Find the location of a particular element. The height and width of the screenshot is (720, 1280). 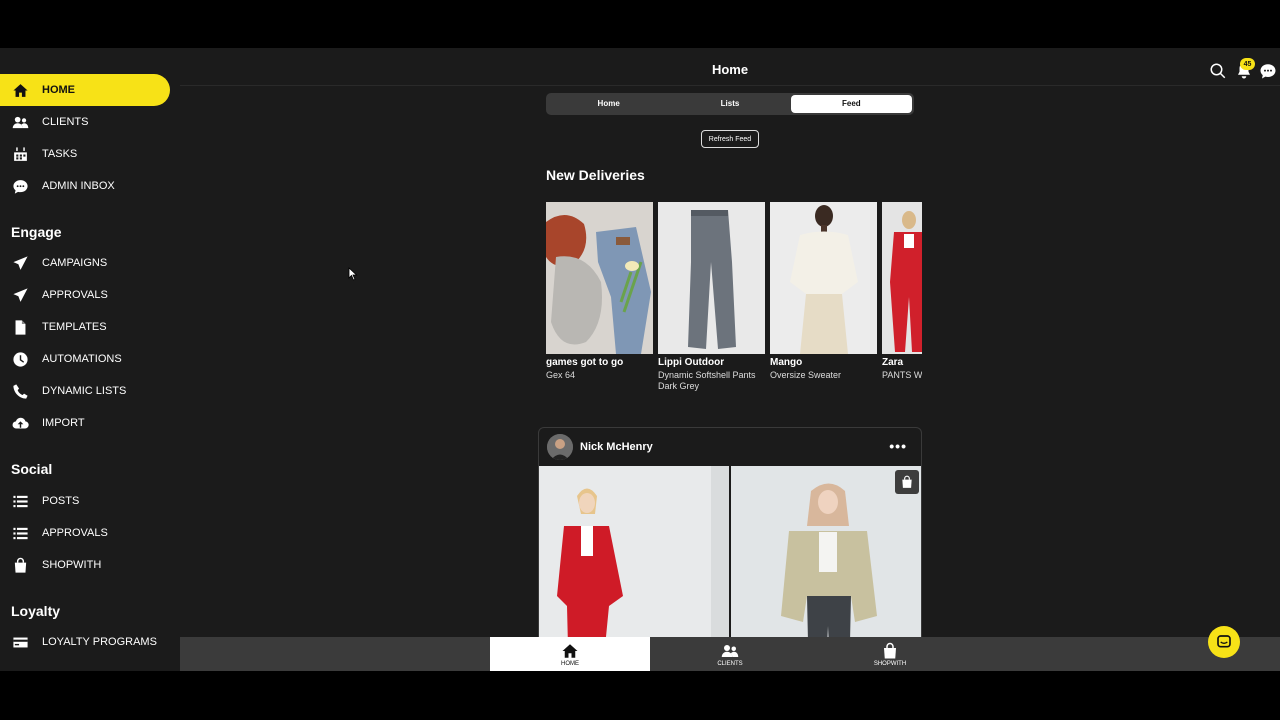

chat-support-button is located at coordinates (1224, 642).